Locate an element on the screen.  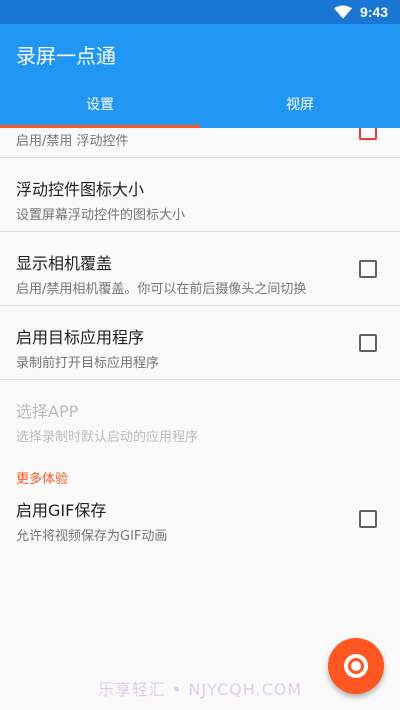
gif-save-checkbox is located at coordinates (368, 519).